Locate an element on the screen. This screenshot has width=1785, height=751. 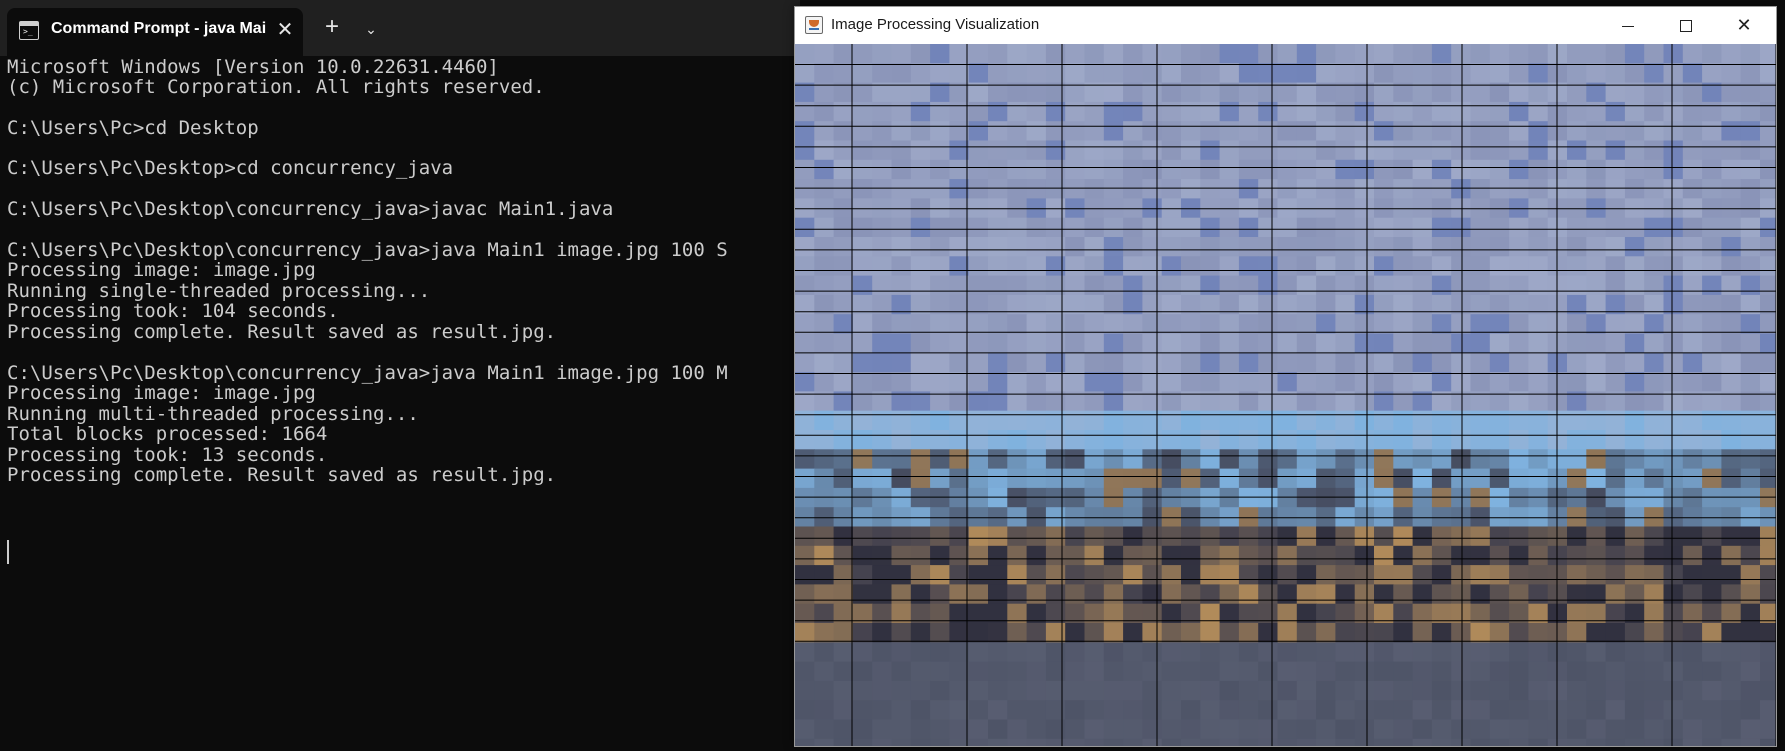
terminal-tab: >_ Command Prompt - java Mai ✕ is located at coordinates (155, 32).